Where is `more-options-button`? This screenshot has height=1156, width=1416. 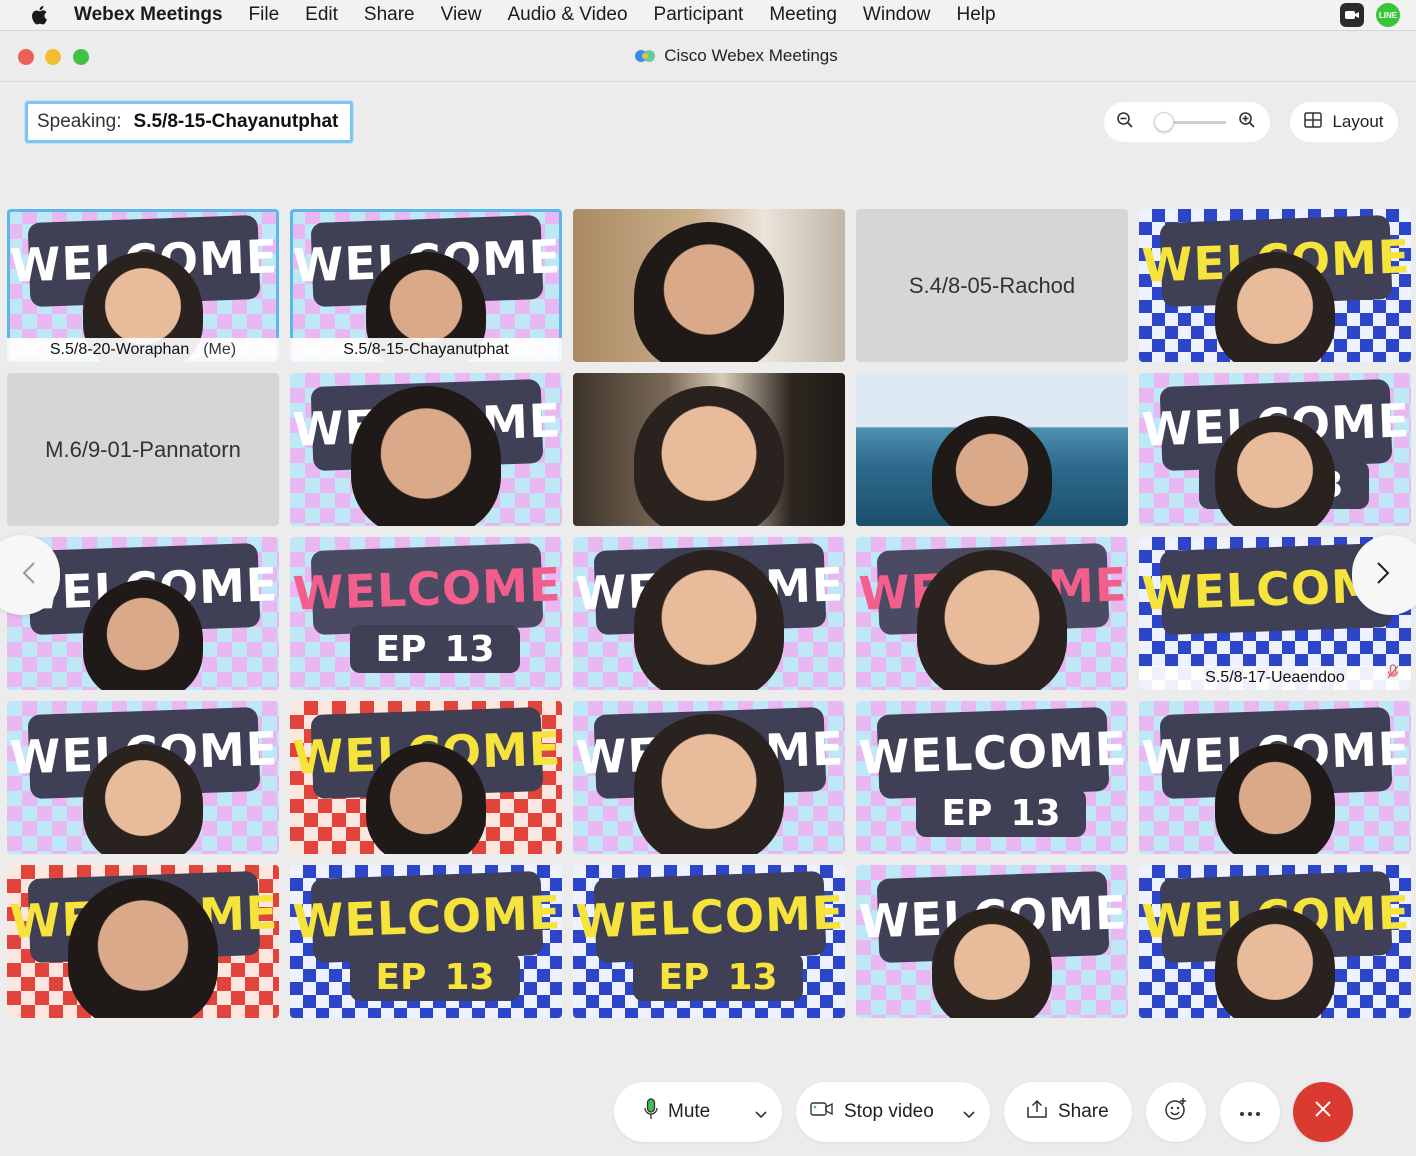
more-options-button is located at coordinates (1250, 1112).